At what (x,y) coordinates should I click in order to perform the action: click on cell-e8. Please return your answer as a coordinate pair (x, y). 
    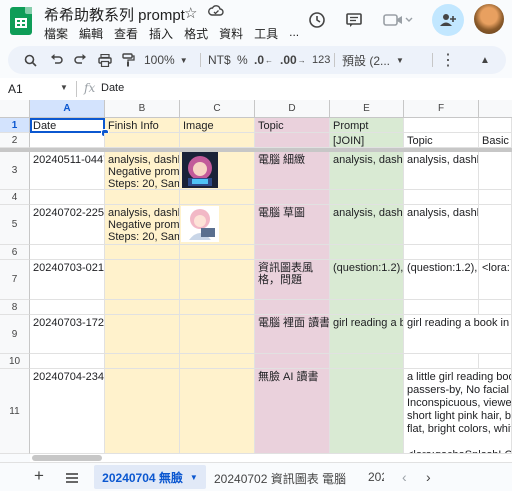
    Looking at the image, I should click on (367, 307).